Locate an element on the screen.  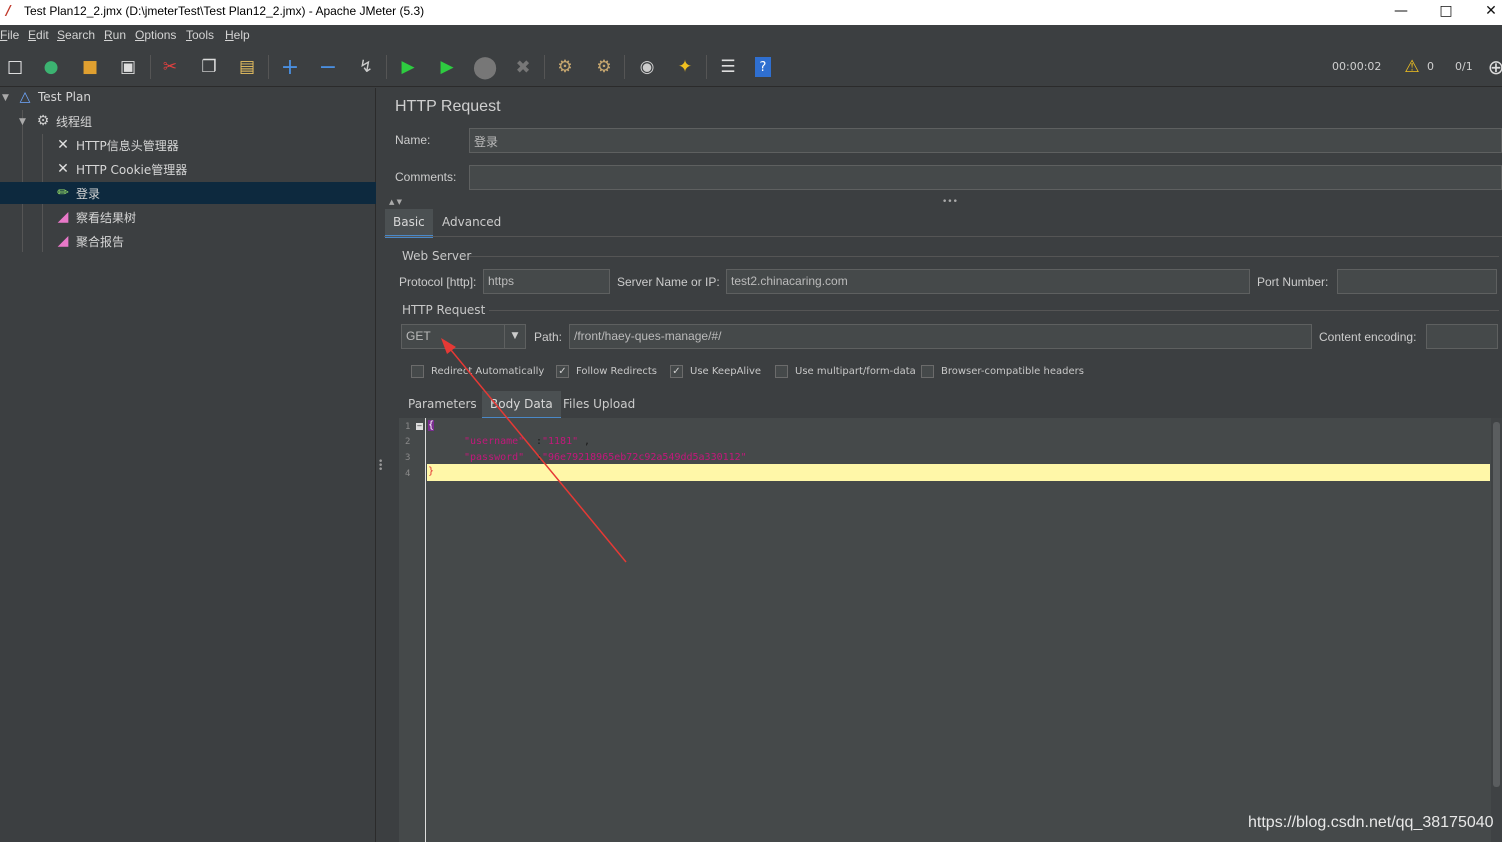
redirect-automatically-checkbox: Redirect Automatically is located at coordinates (477, 371).